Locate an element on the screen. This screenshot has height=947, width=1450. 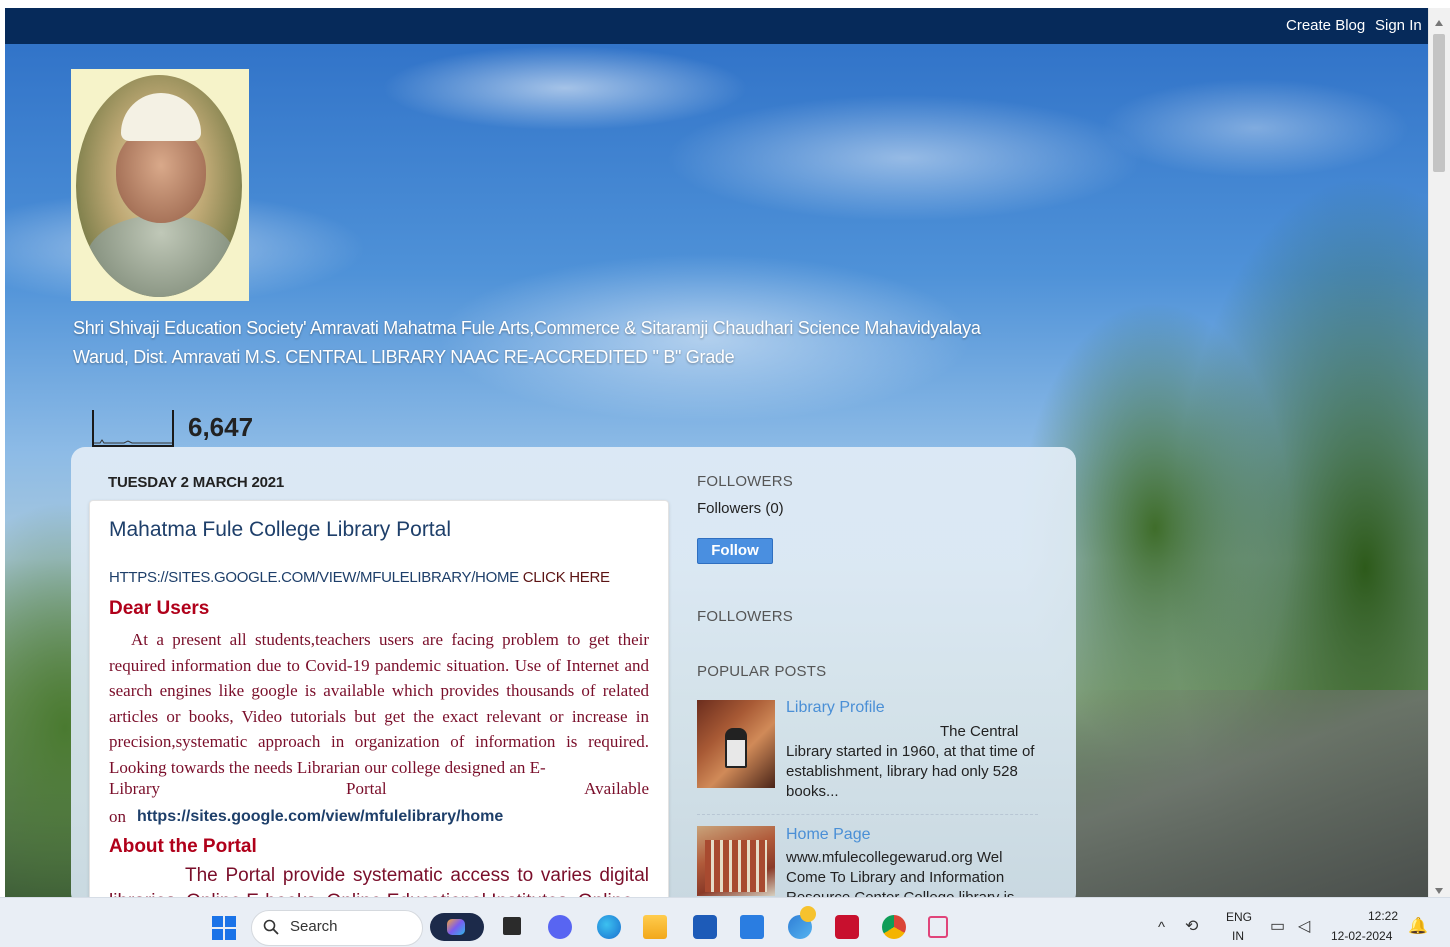
snippet-lead: The Central is located at coordinates (979, 731).